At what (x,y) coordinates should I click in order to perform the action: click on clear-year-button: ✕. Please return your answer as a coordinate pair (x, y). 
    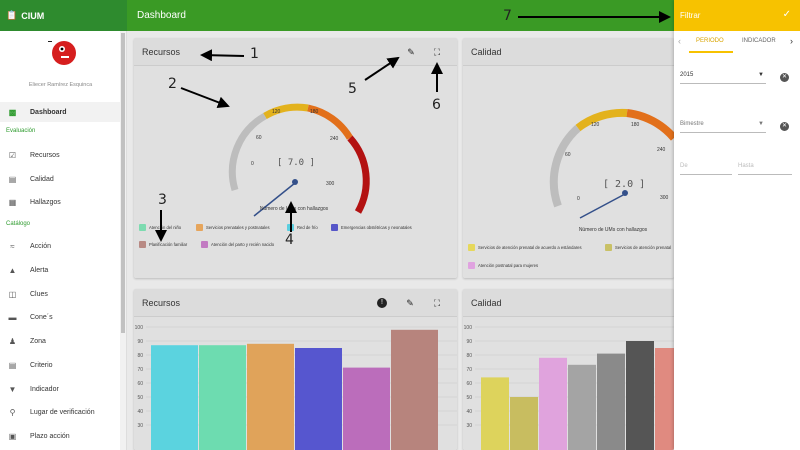
    Looking at the image, I should click on (784, 77).